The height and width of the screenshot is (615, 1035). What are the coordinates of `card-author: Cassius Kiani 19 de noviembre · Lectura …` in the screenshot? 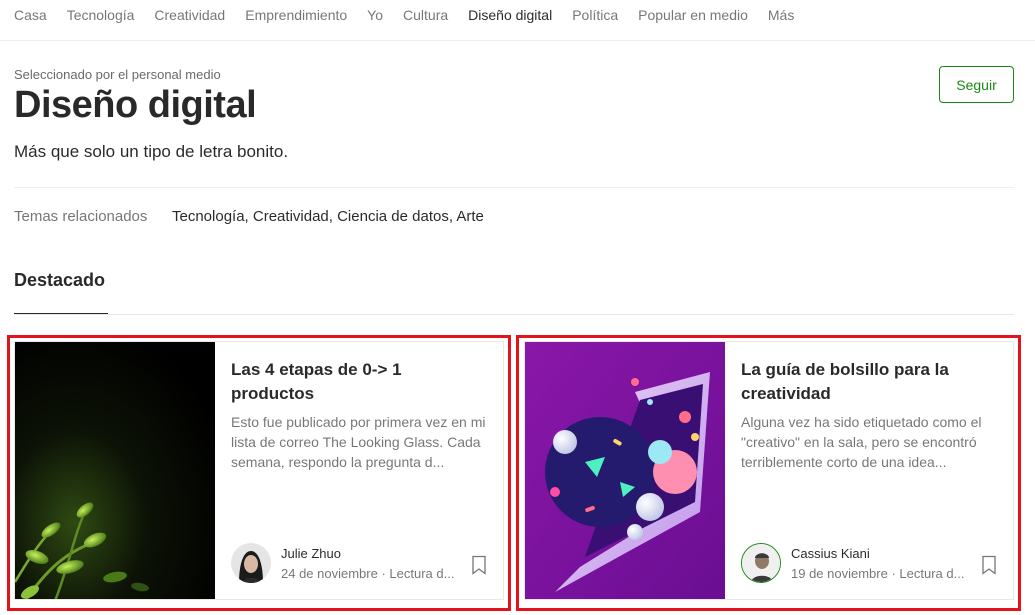 It's located at (852, 563).